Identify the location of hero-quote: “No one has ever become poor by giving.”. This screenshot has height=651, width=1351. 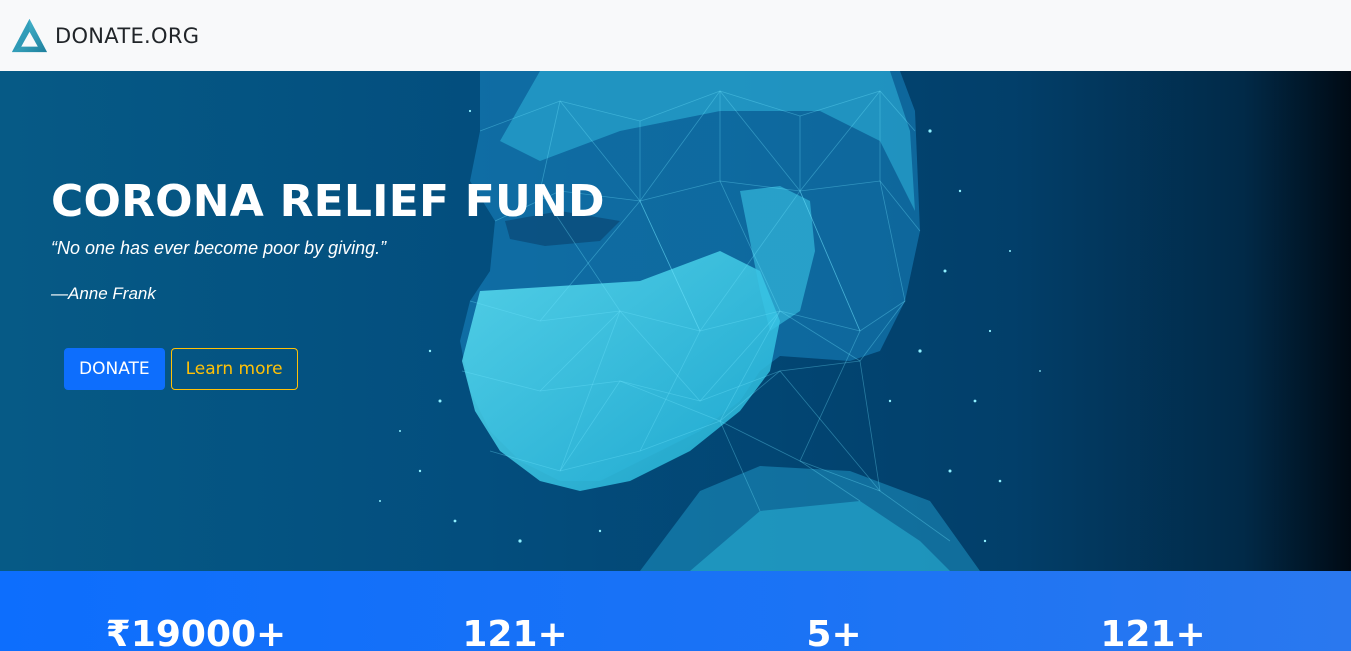
(219, 248).